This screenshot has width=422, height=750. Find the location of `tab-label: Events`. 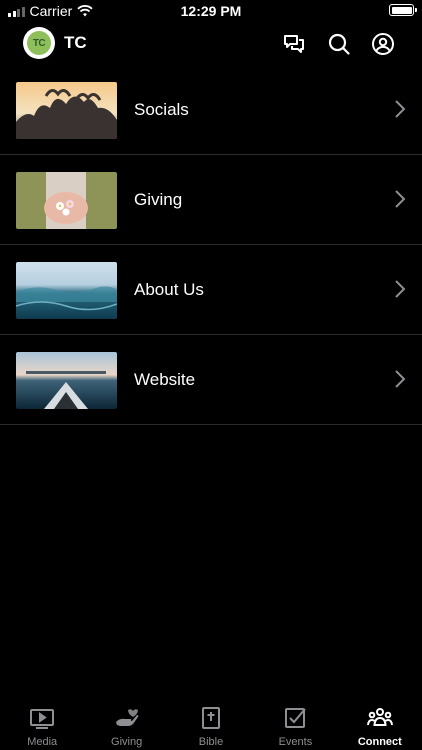

tab-label: Events is located at coordinates (295, 742).